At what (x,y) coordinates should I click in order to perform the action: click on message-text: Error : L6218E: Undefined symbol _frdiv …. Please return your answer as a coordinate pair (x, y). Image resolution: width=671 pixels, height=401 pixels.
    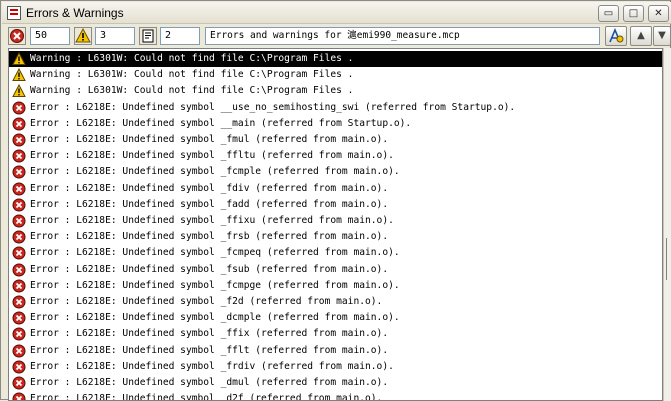
    Looking at the image, I should click on (212, 366).